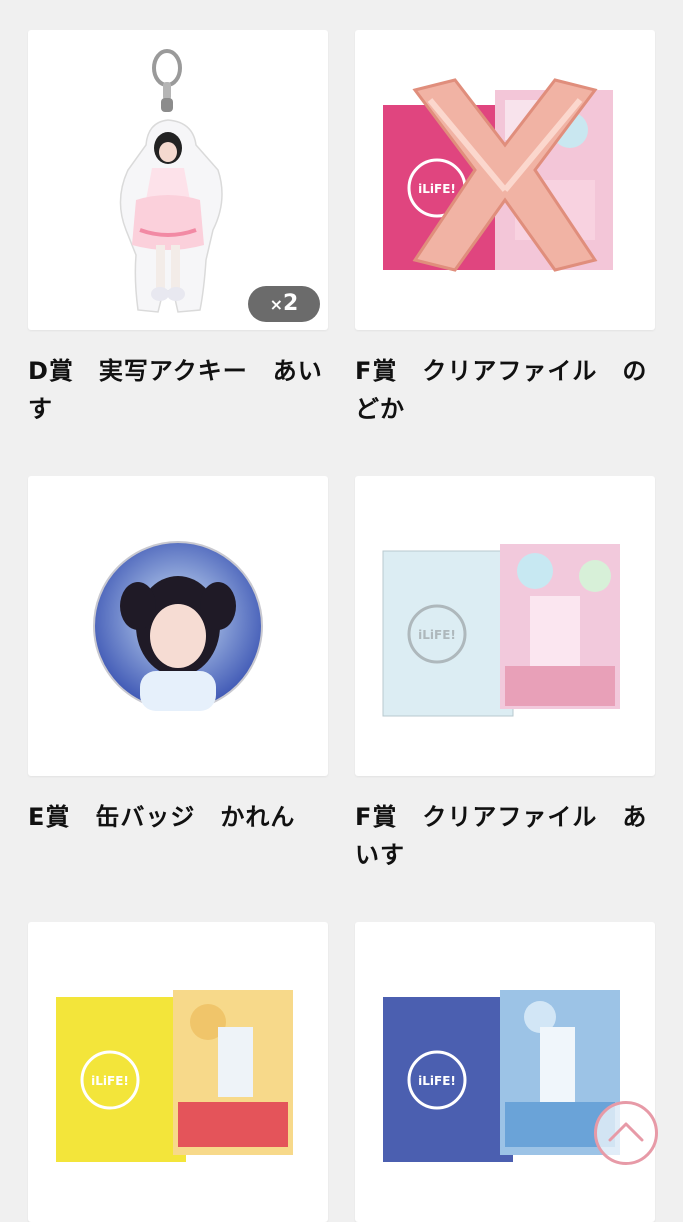 Image resolution: width=683 pixels, height=1222 pixels. What do you see at coordinates (178, 817) in the screenshot?
I see `product-title: E賞 缶バッジ かれん` at bounding box center [178, 817].